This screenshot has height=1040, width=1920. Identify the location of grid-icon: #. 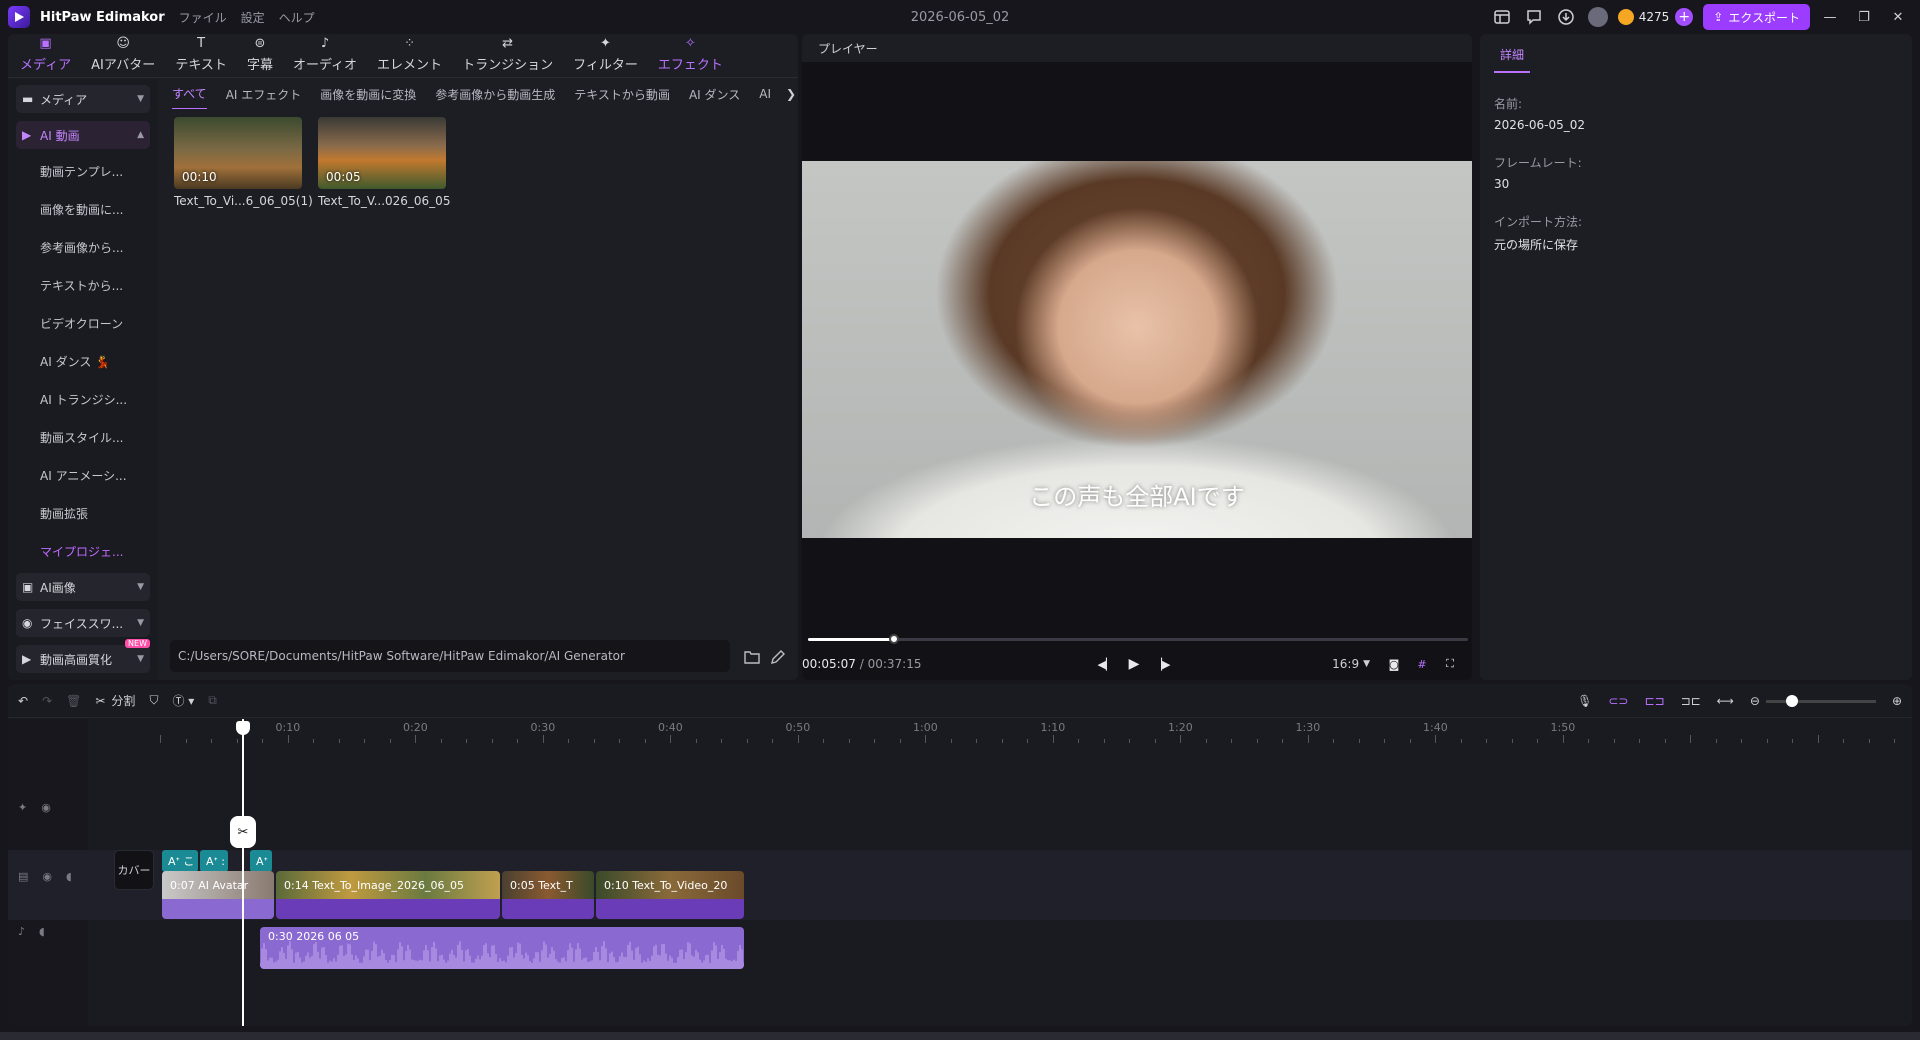
(1422, 664).